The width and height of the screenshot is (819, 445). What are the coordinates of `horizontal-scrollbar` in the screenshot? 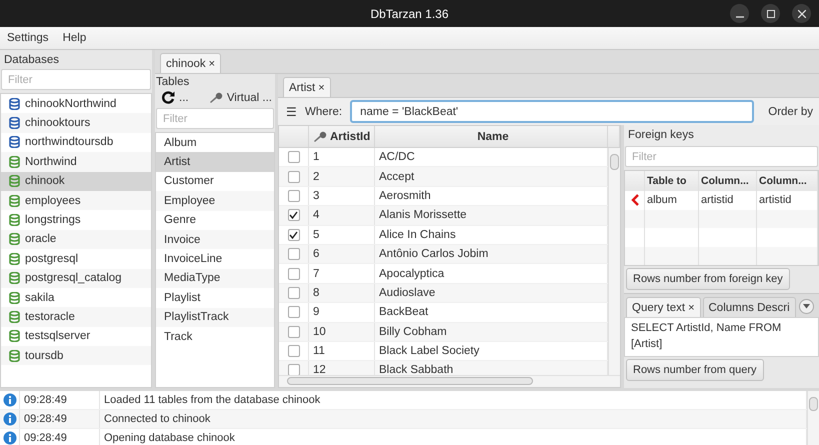 It's located at (449, 381).